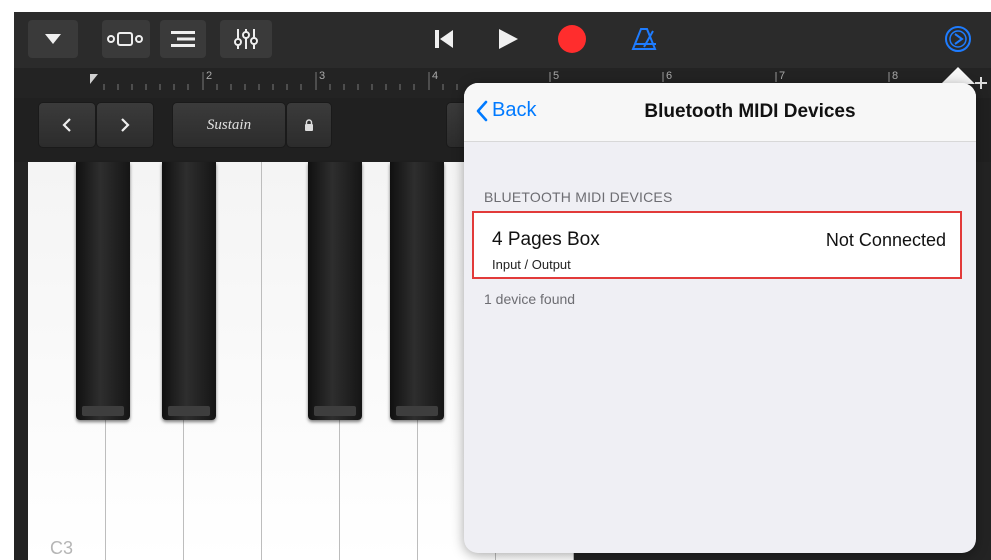 Image resolution: width=991 pixels, height=560 pixels. What do you see at coordinates (669, 76) in the screenshot?
I see `ruler-mark-6: 6` at bounding box center [669, 76].